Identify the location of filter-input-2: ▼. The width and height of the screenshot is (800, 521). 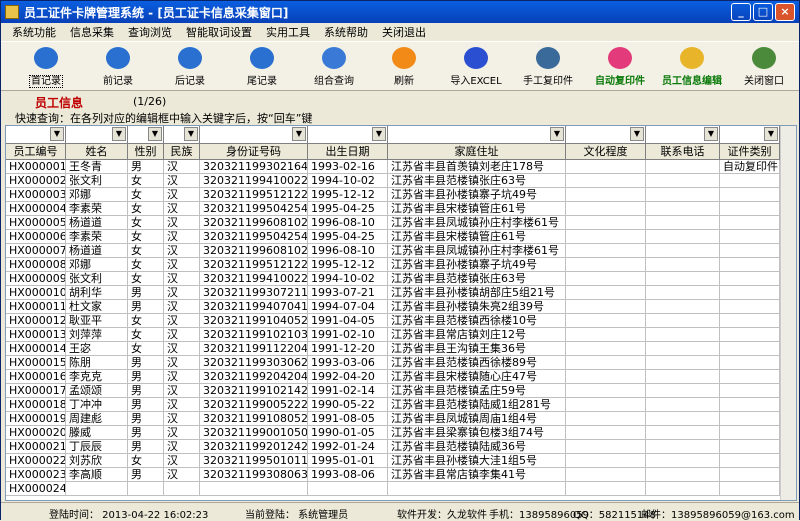
(146, 134).